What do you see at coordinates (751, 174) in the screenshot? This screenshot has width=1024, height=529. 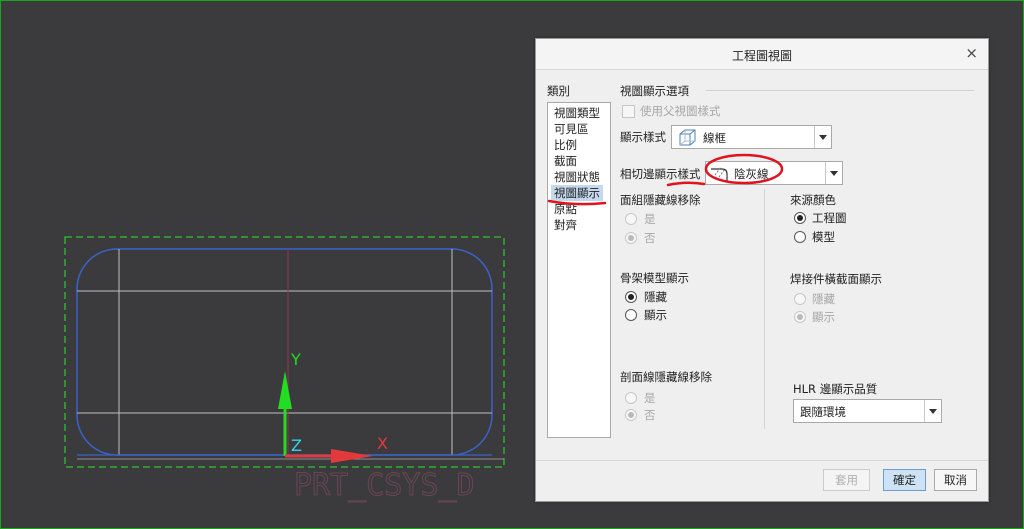 I see `tangent-edge-value: 陰灰線` at bounding box center [751, 174].